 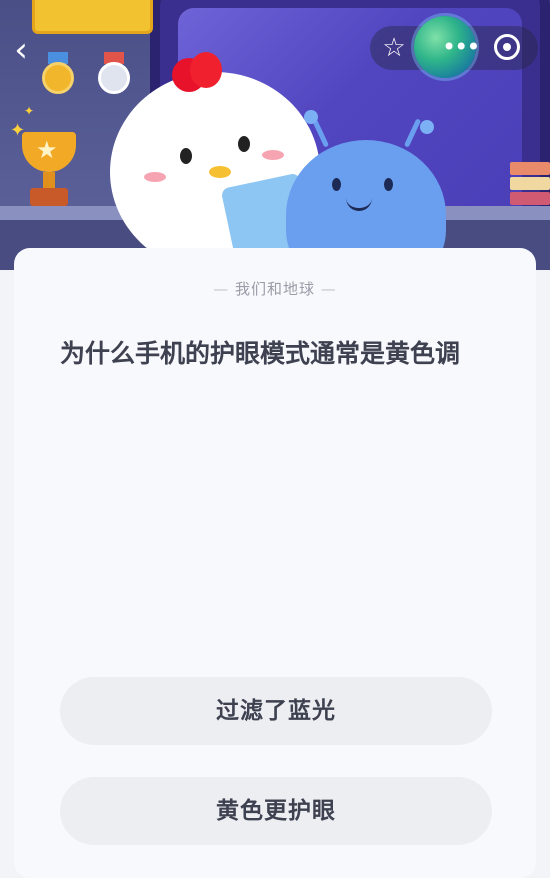 I want to click on books-illustration, so click(x=530, y=185).